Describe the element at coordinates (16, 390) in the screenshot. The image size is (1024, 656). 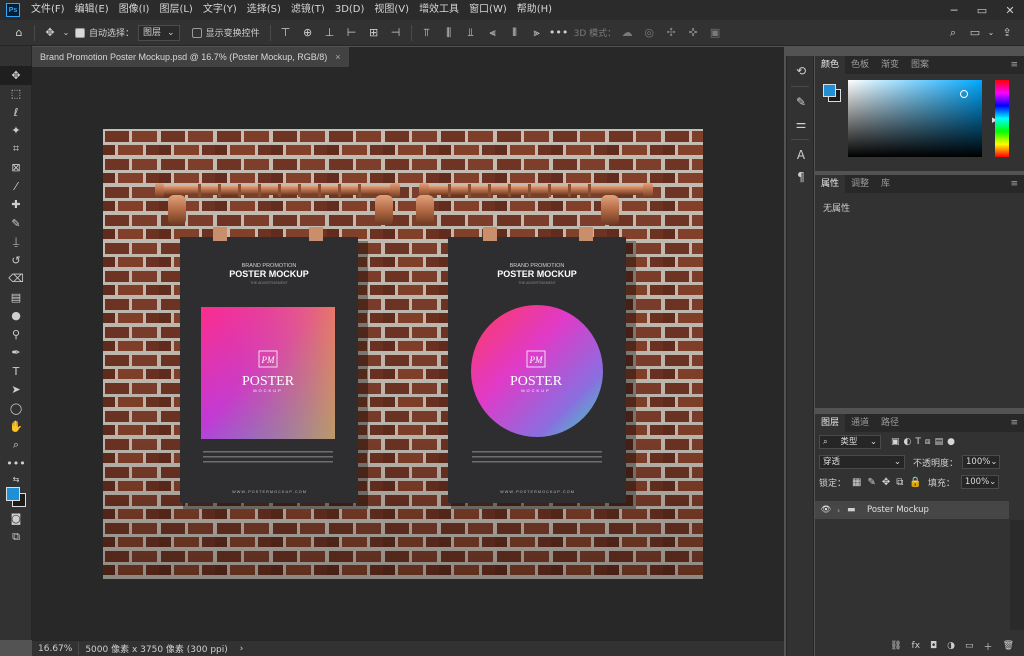
I see `path-selection-tool-icon: ➤` at that location.